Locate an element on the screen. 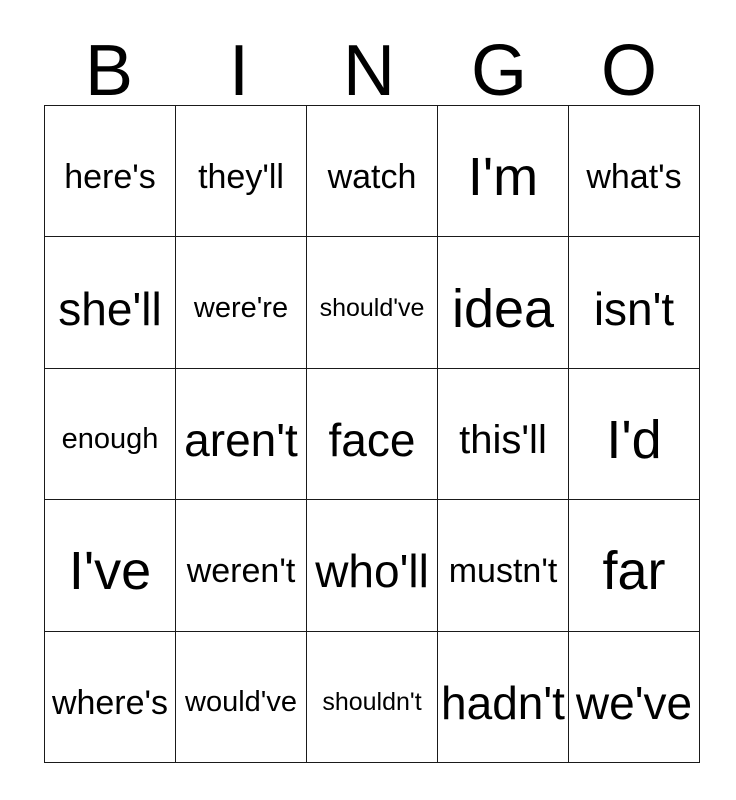 Image resolution: width=736 pixels, height=800 pixels. bingo-cell: watch is located at coordinates (372, 171).